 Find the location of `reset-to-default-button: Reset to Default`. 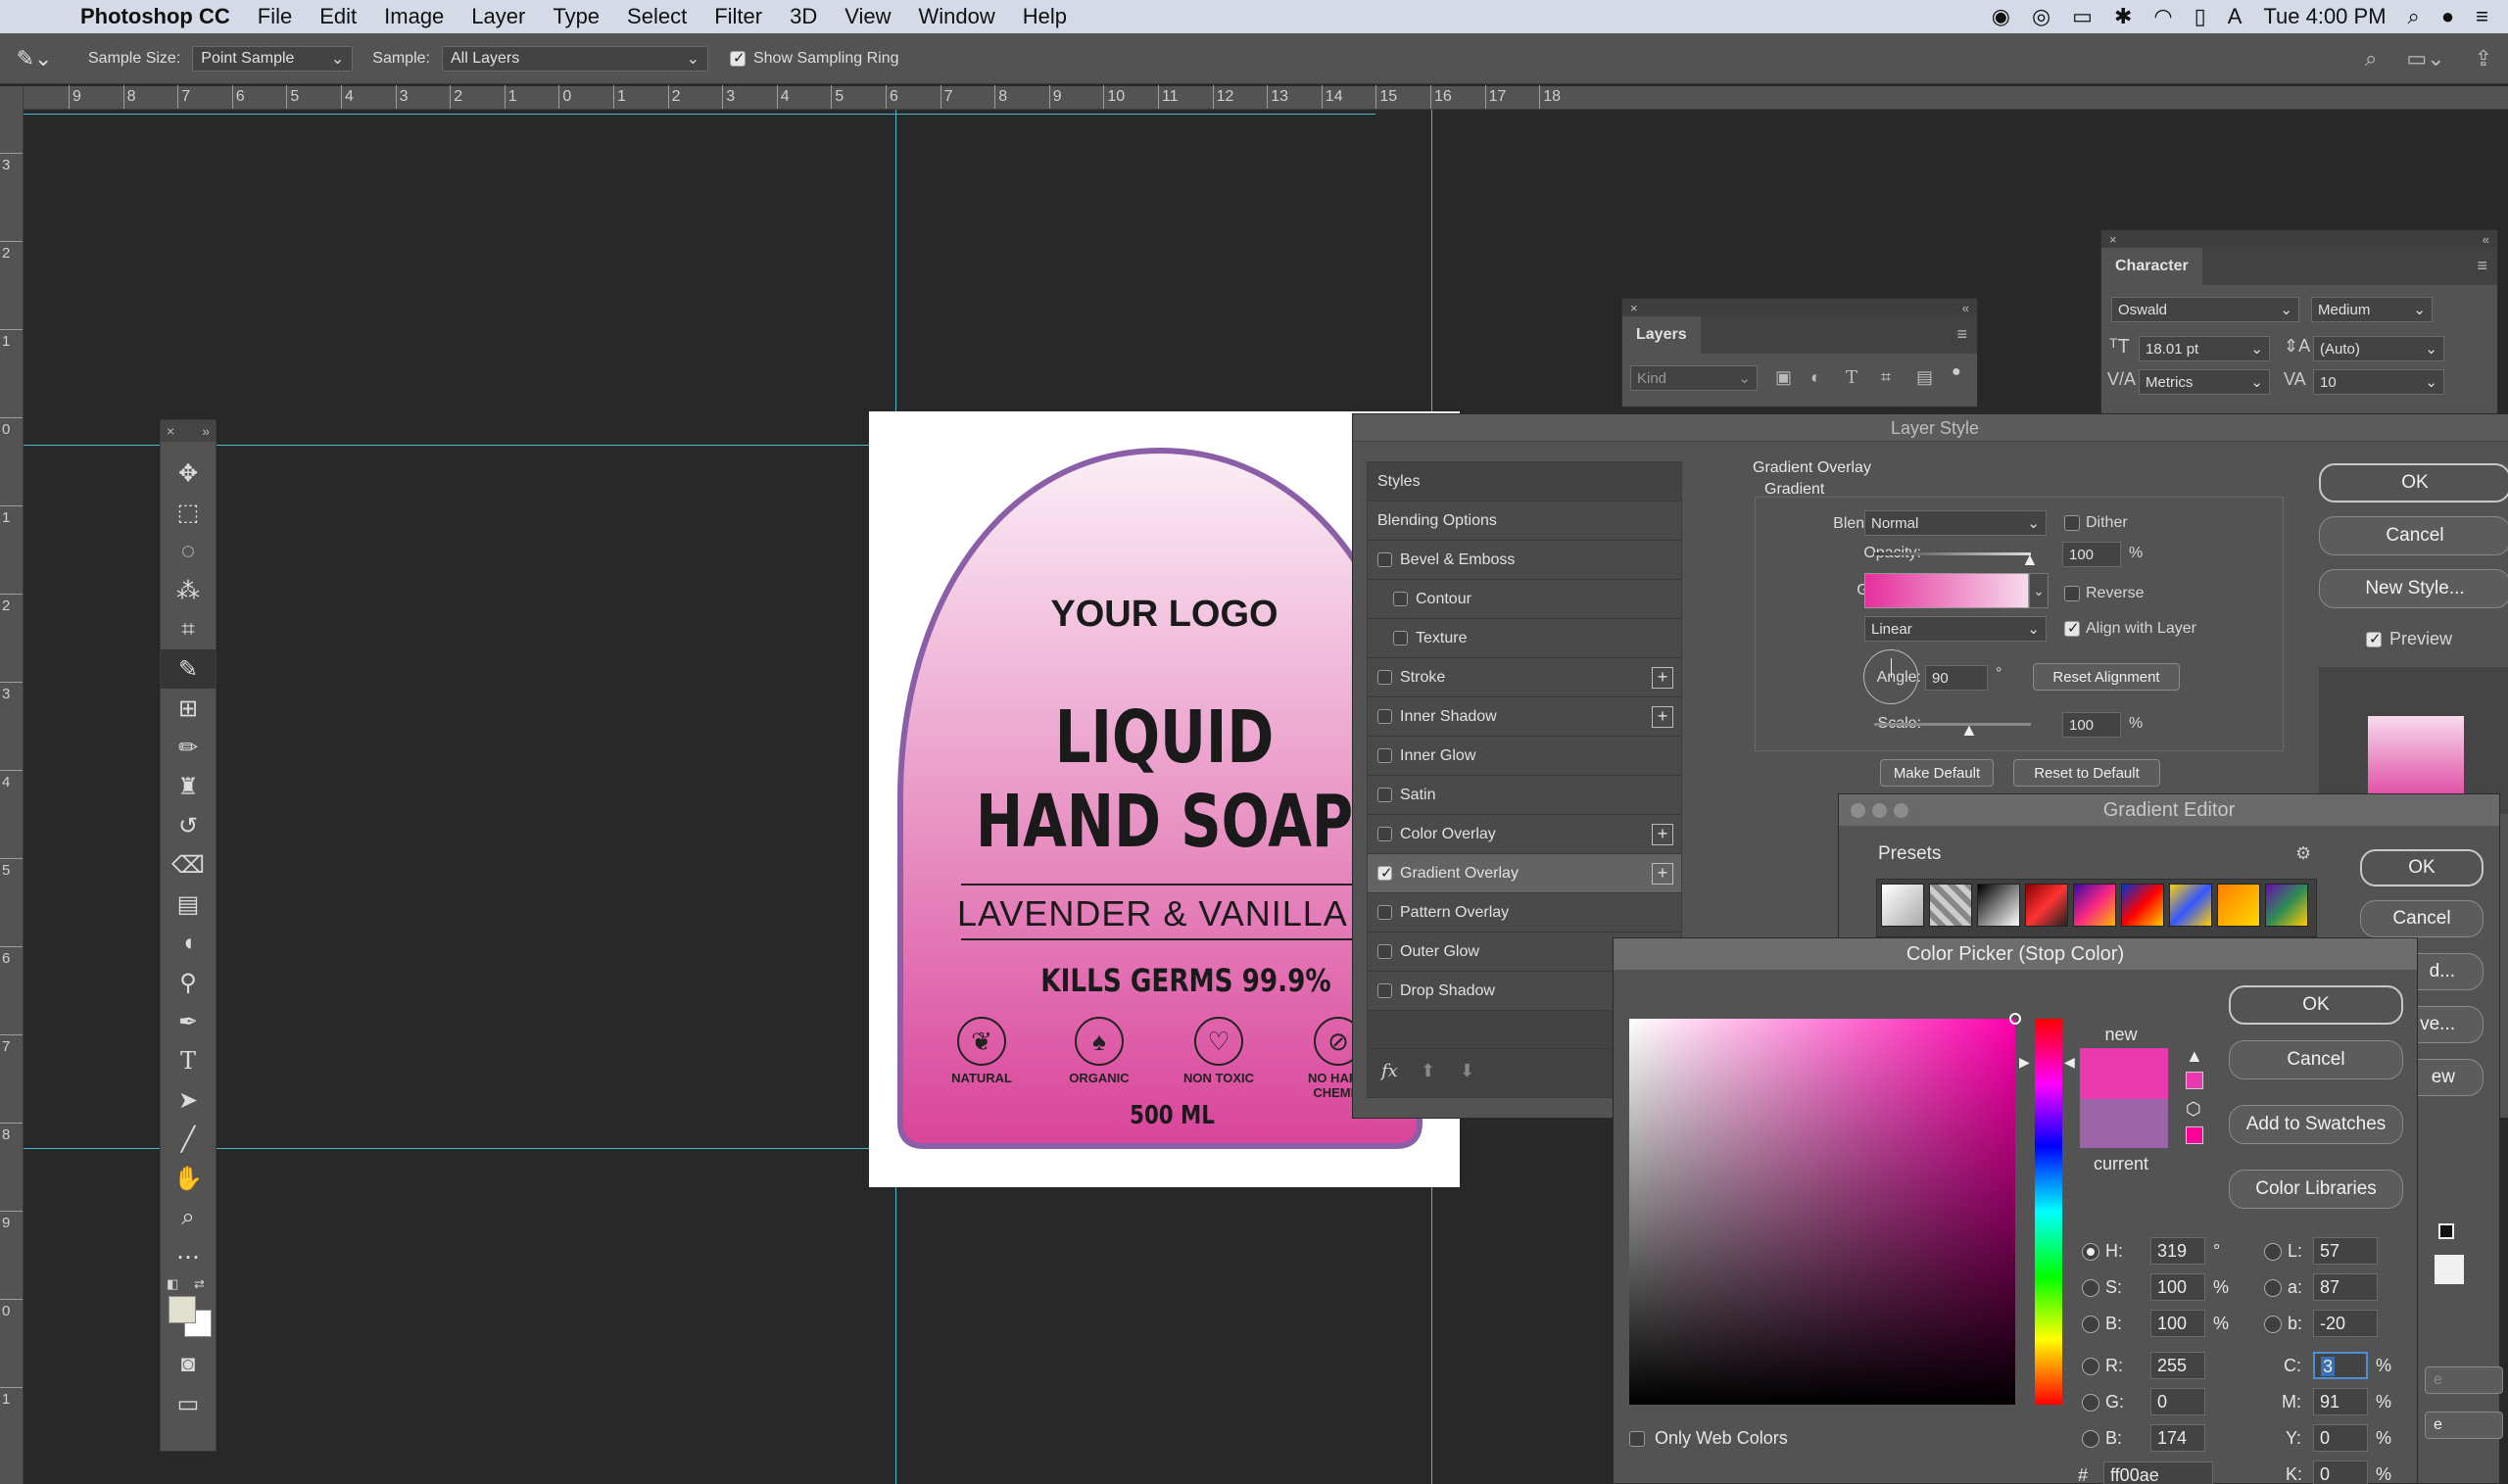

reset-to-default-button: Reset to Default is located at coordinates (2086, 773).